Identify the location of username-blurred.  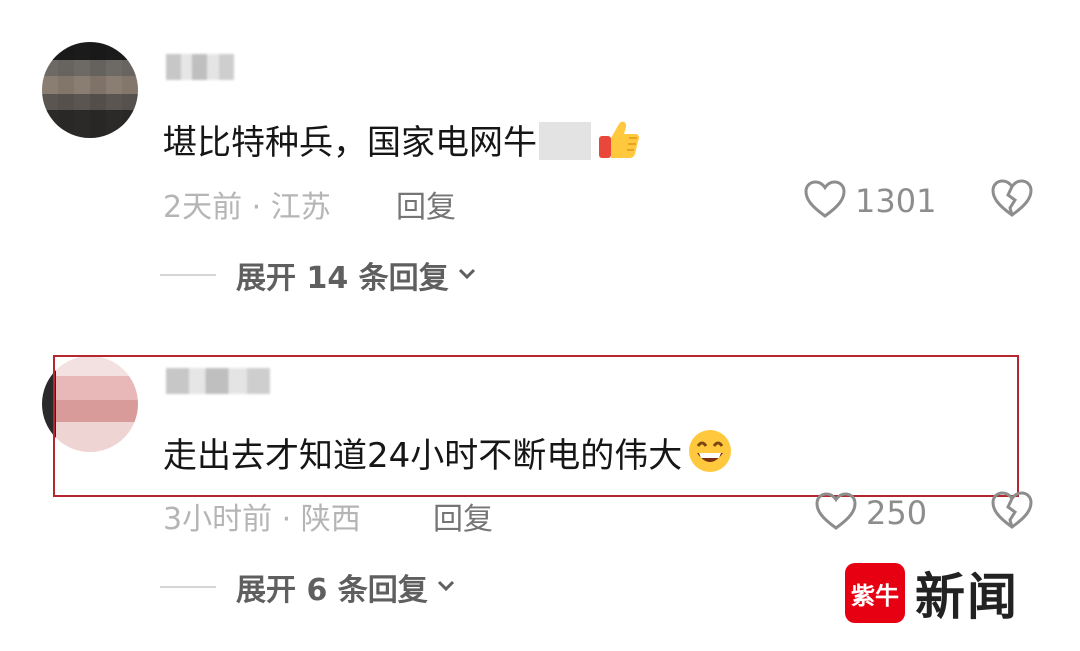
(200, 67).